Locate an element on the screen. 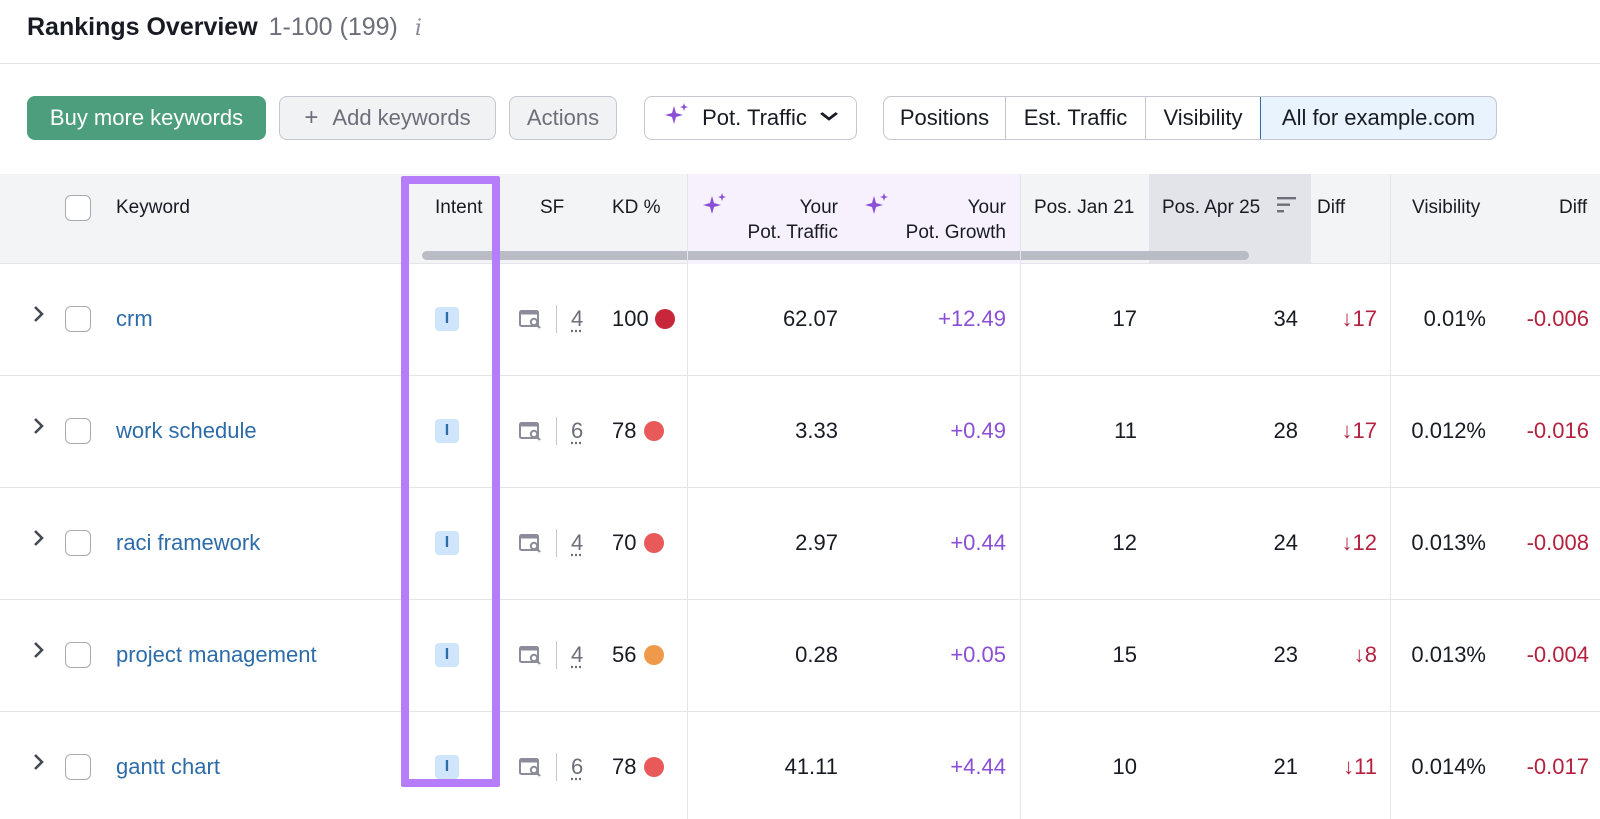  result-range: 1-100 (199) is located at coordinates (333, 27).